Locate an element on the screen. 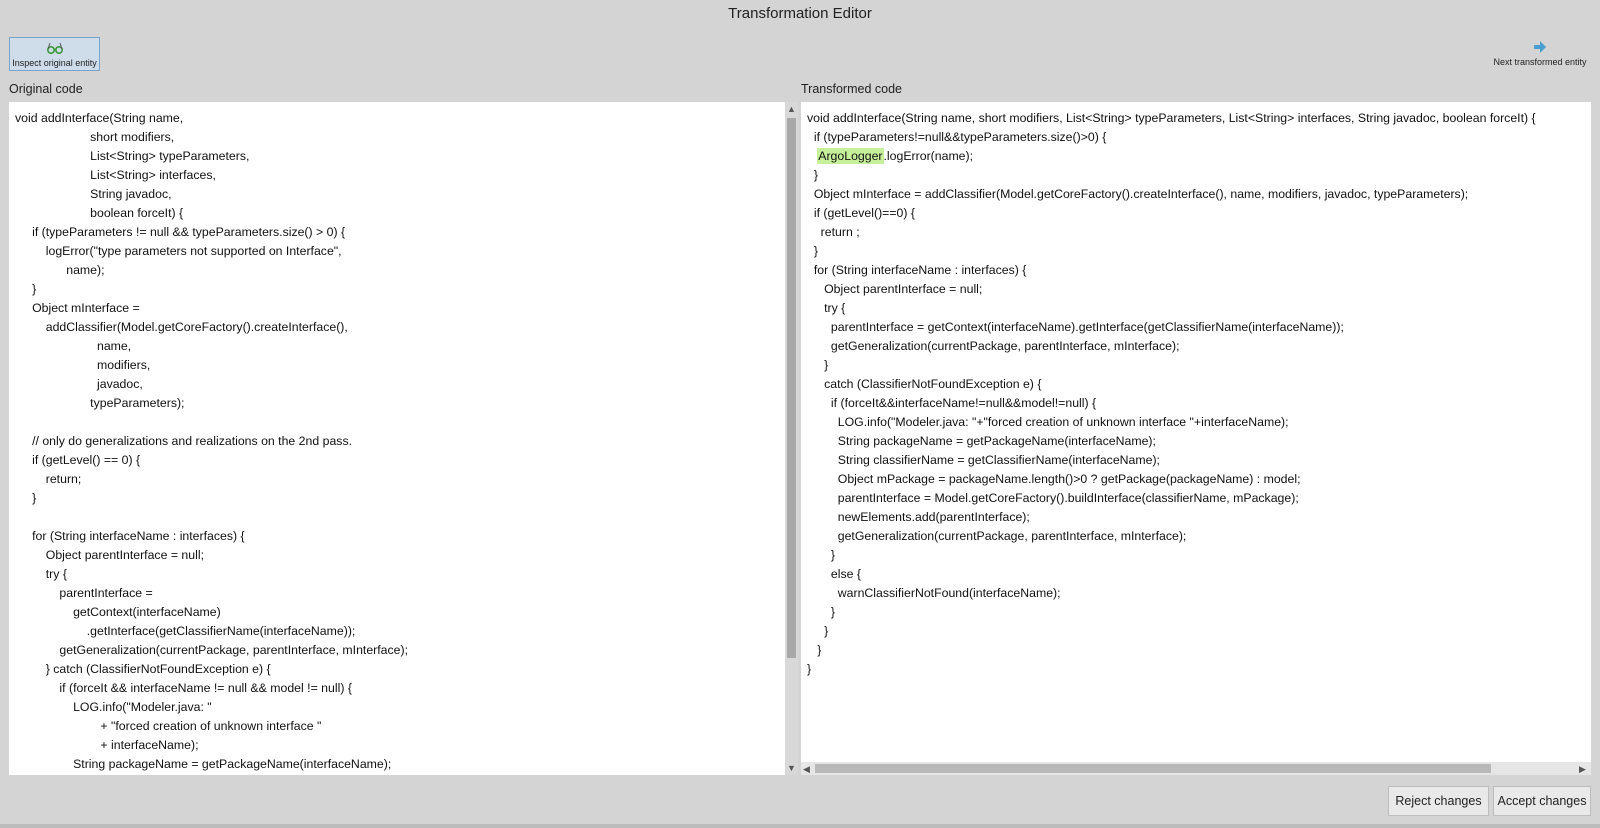 The image size is (1600, 828). inspect-original-entity-button: Inspect original entity is located at coordinates (54, 54).